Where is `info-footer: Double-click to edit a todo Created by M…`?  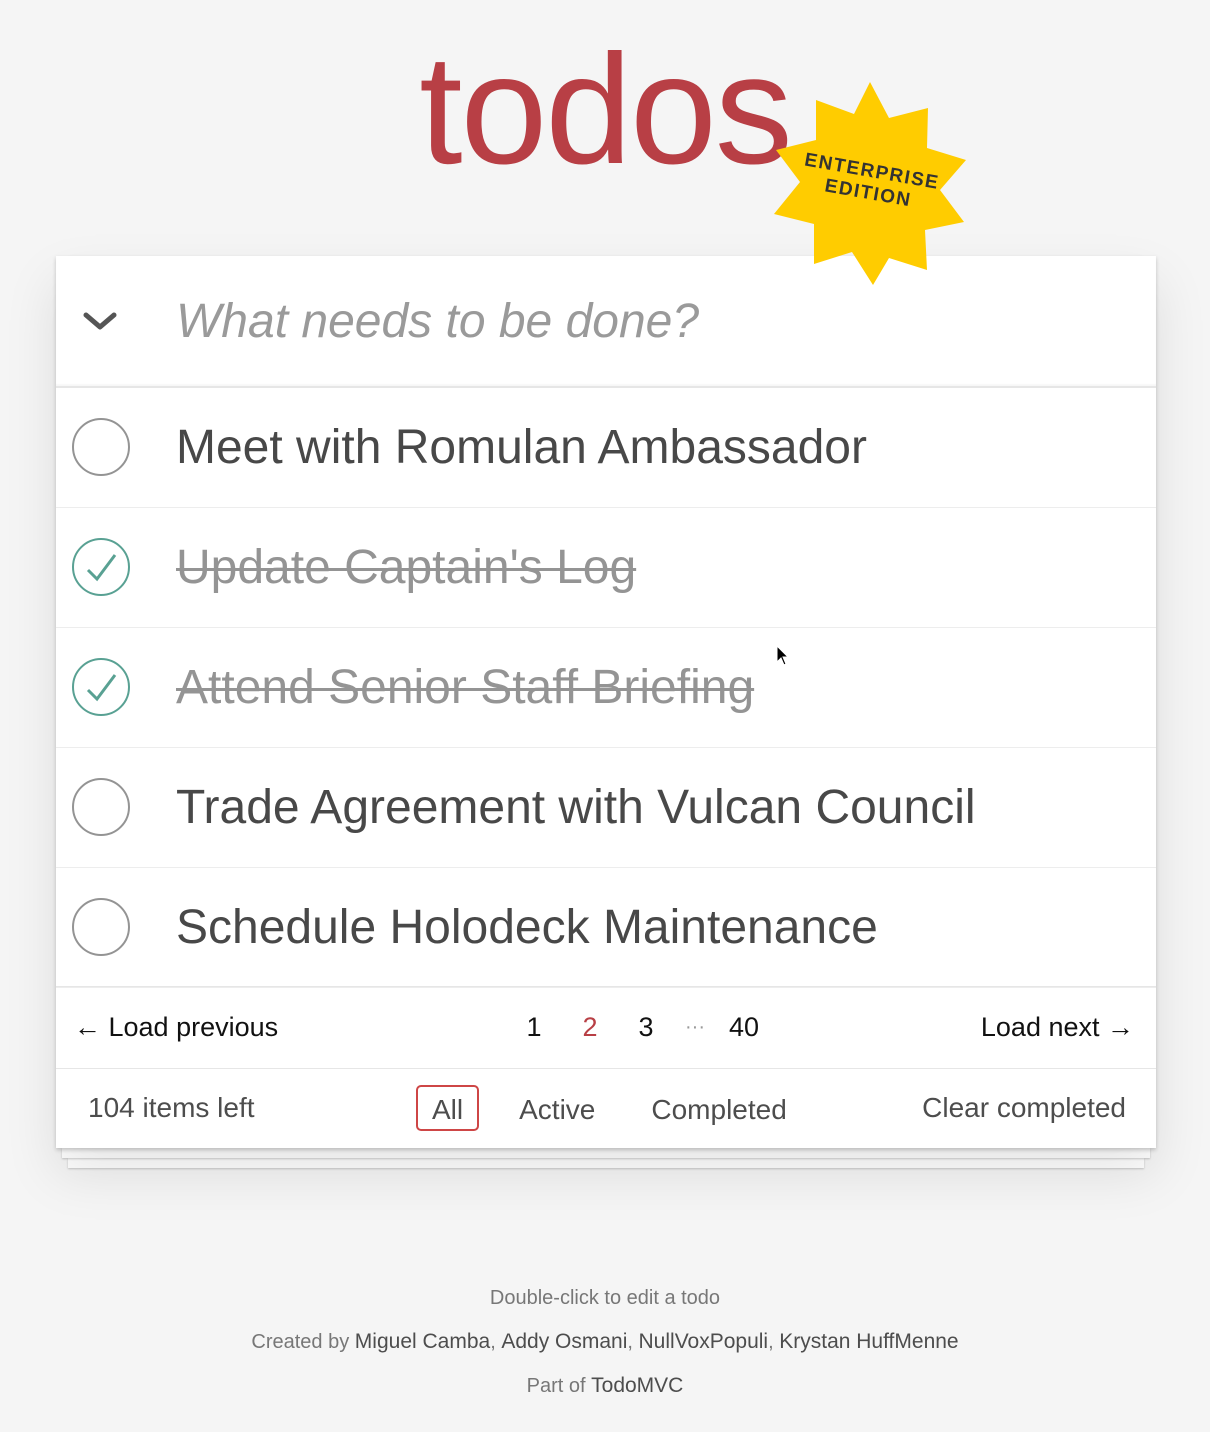 info-footer: Double-click to edit a todo Created by M… is located at coordinates (605, 1342).